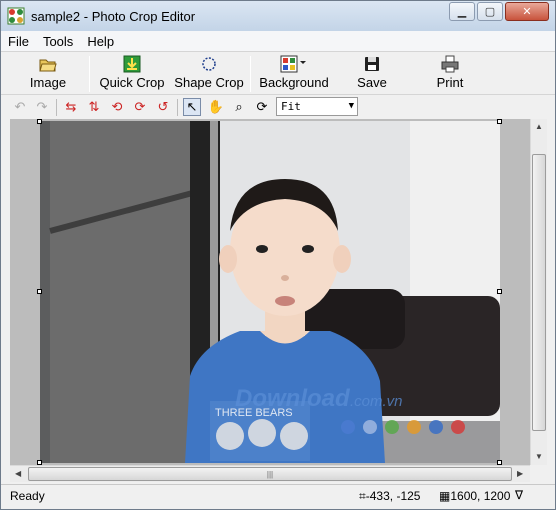  What do you see at coordinates (362, 496) in the screenshot?
I see `crop-position-icon: ⌗` at bounding box center [362, 496].